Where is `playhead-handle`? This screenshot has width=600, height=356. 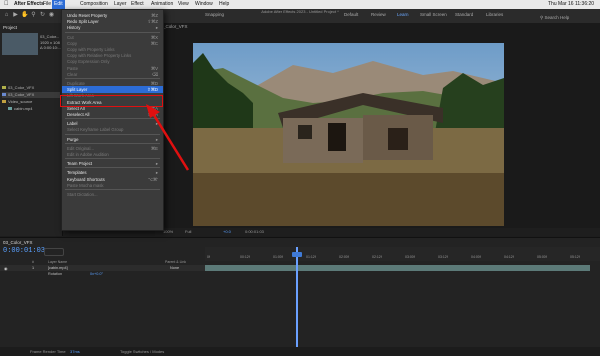 playhead-handle is located at coordinates (297, 254).